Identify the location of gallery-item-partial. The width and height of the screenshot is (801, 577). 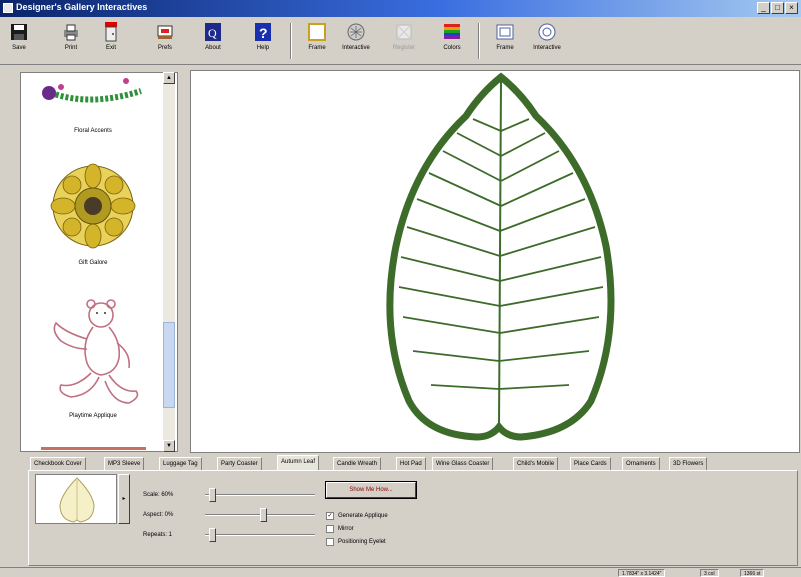
(93, 448).